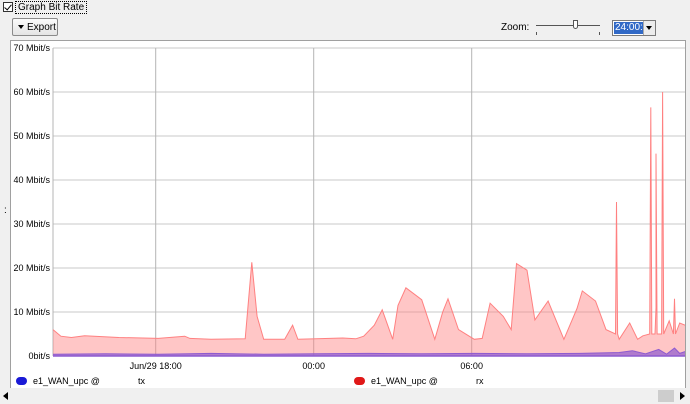 This screenshot has height=404, width=690. Describe the element at coordinates (142, 381) in the screenshot. I see `legend-direction-tx: tx` at that location.